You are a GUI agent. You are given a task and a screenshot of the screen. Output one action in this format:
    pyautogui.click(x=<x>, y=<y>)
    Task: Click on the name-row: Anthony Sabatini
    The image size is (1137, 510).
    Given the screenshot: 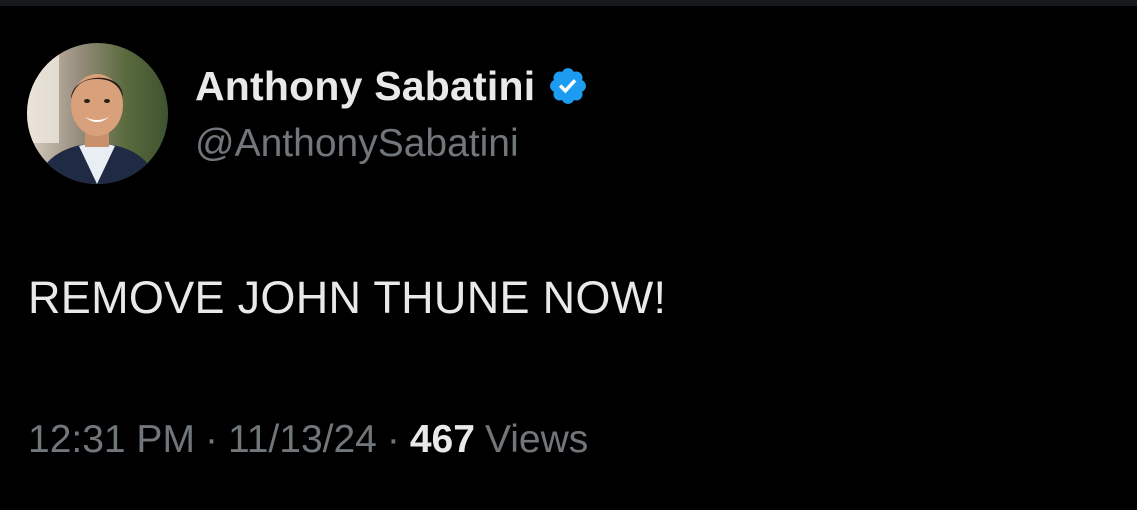 What is the action you would take?
    pyautogui.click(x=392, y=86)
    